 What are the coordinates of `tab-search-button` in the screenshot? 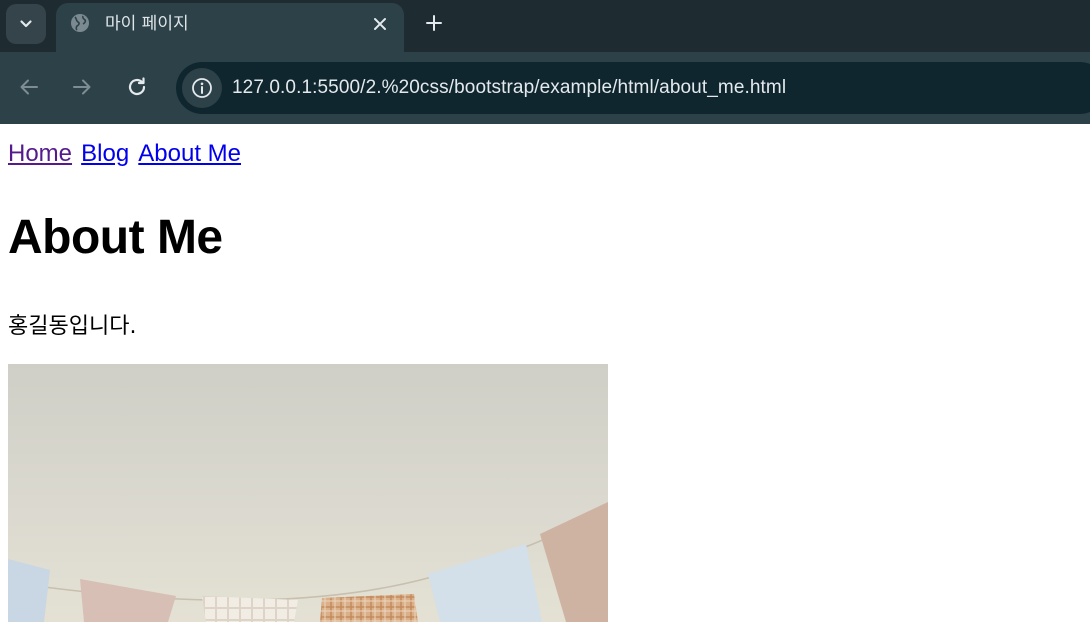 It's located at (26, 24).